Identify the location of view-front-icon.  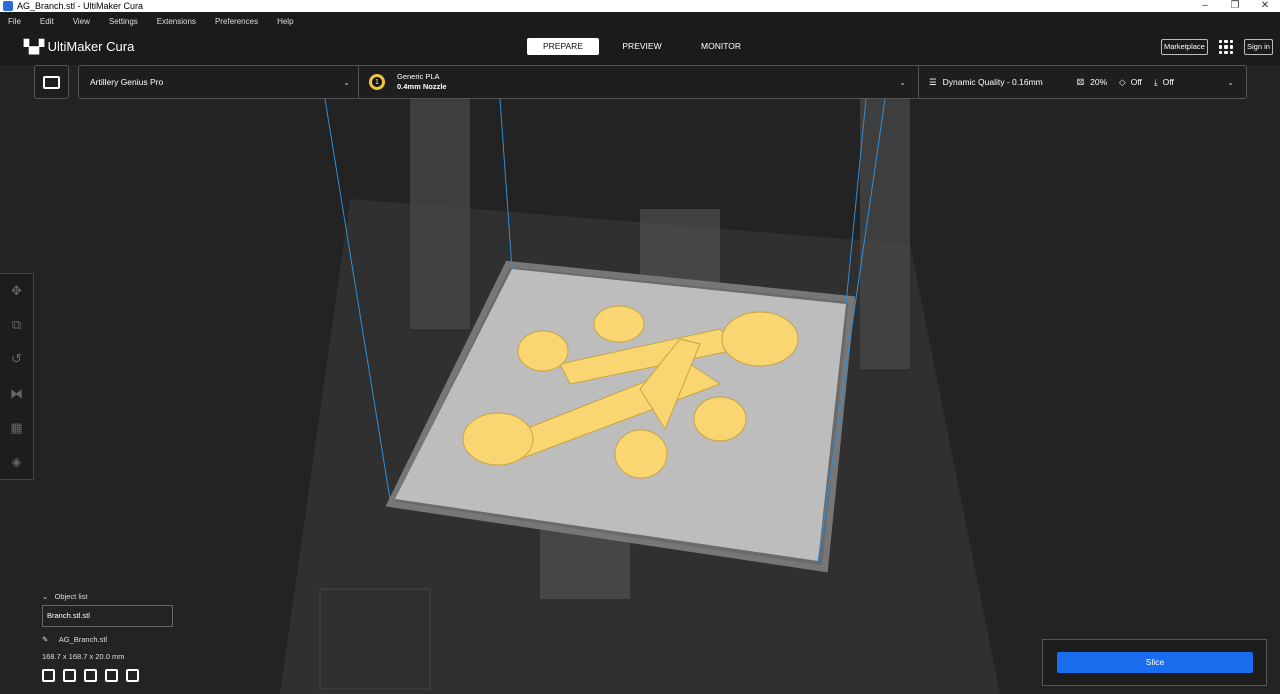
(69, 675).